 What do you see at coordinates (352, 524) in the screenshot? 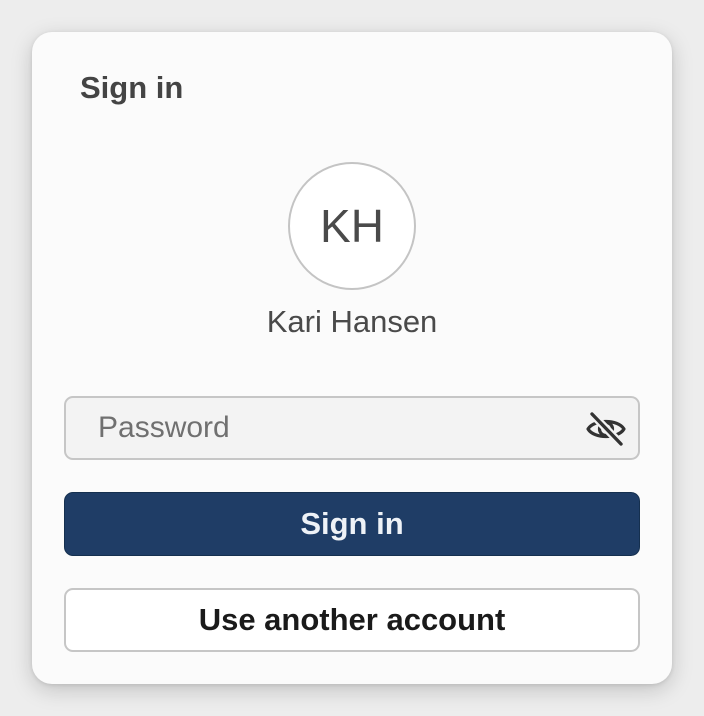
I see `sign-in-button: Sign in` at bounding box center [352, 524].